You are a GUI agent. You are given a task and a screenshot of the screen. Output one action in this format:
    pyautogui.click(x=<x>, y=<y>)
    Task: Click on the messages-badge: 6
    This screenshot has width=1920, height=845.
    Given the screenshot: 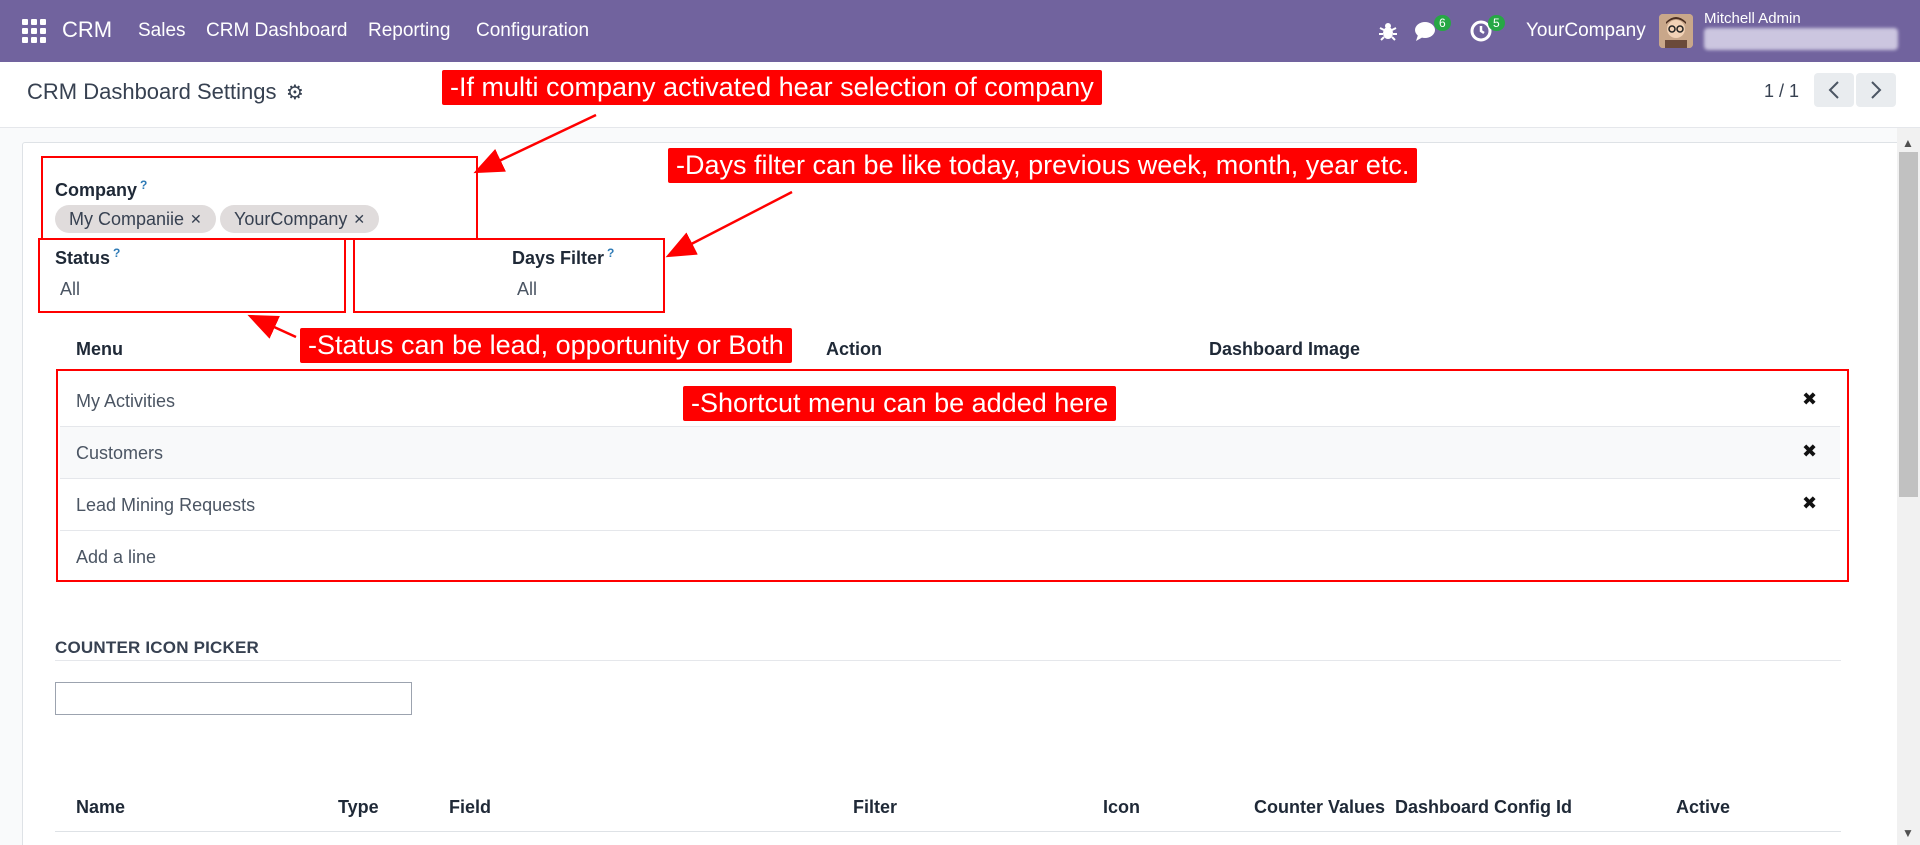 What is the action you would take?
    pyautogui.click(x=1442, y=23)
    